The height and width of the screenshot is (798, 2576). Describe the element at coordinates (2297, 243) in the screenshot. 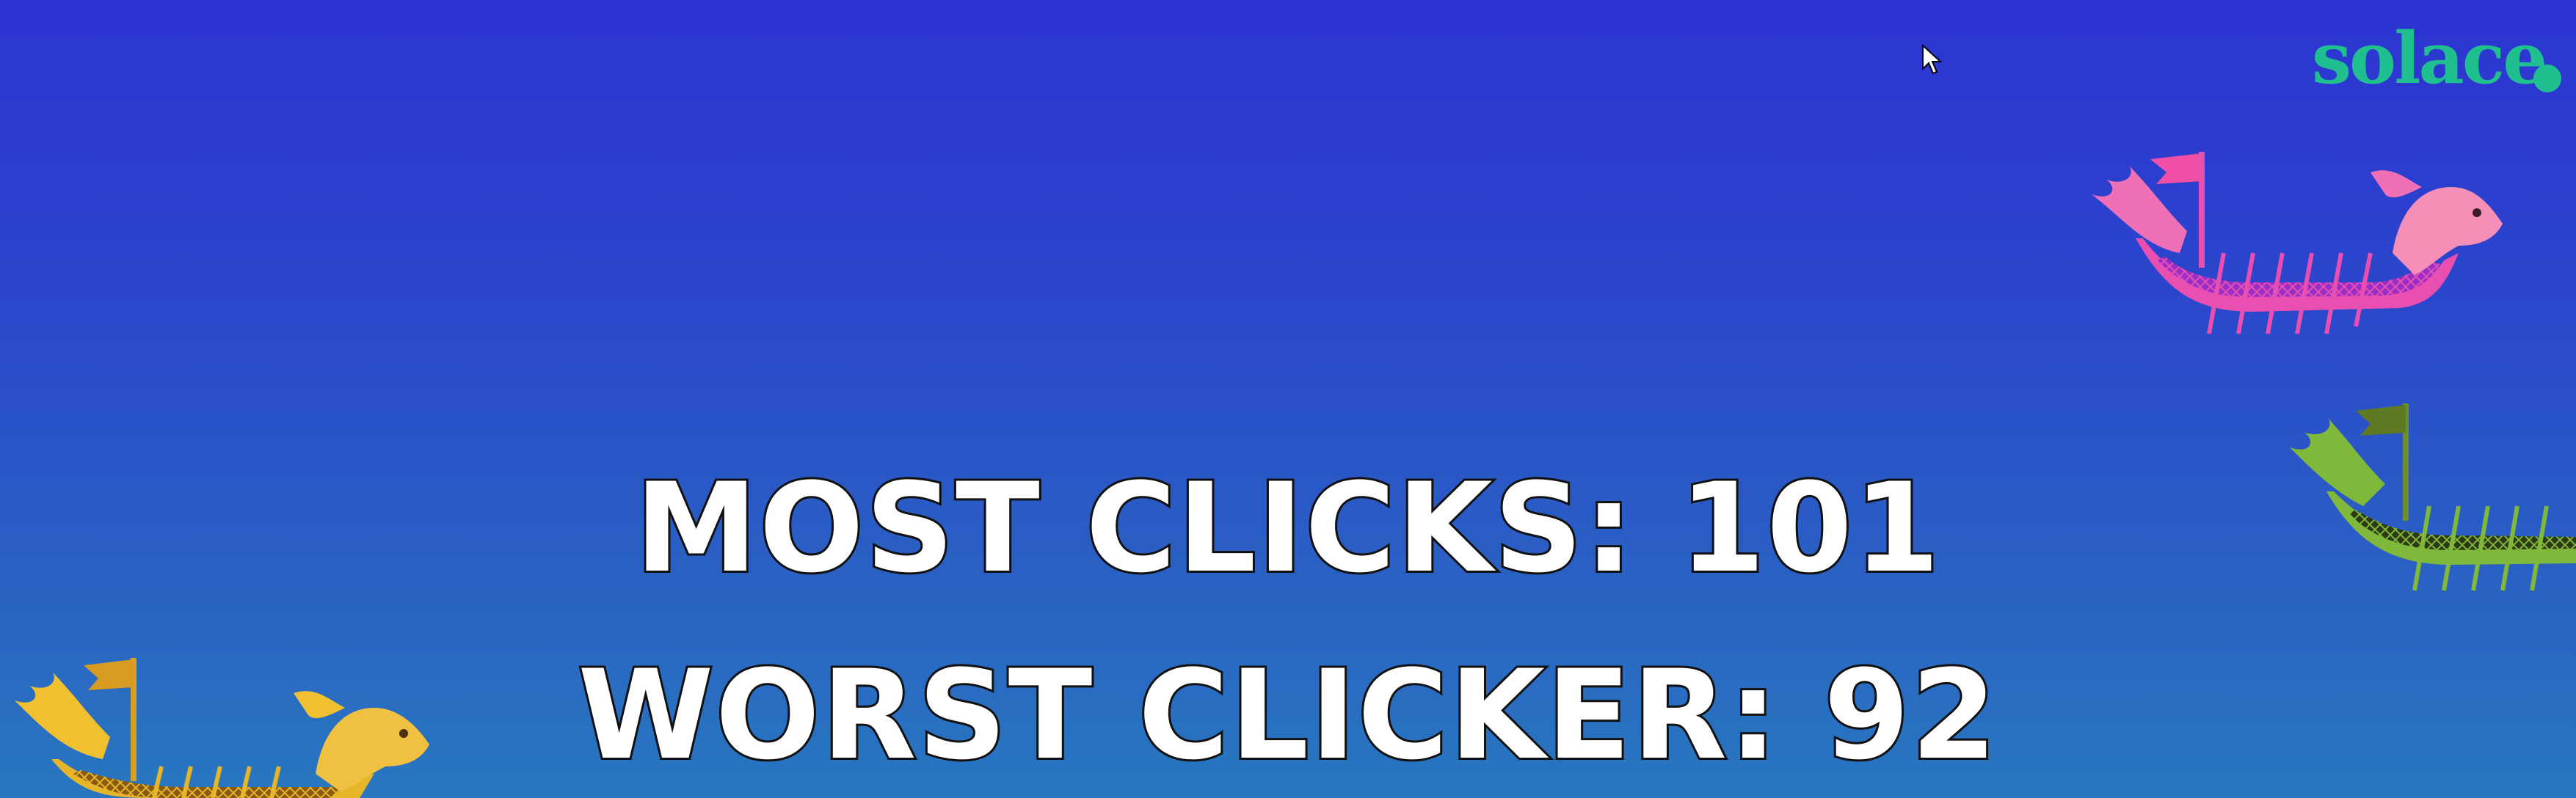

I see `dragon-boat-pink-icon` at that location.